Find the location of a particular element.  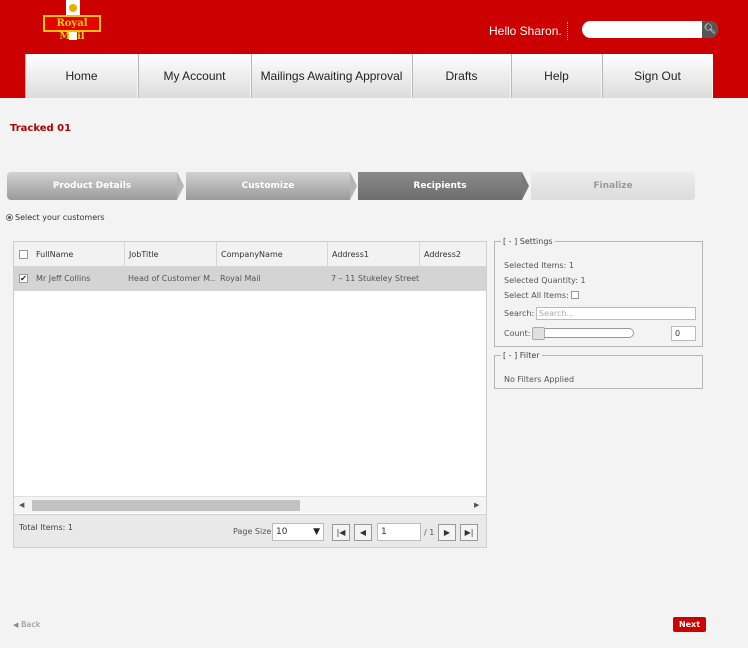

back-button: ◀ Back is located at coordinates (26, 624).